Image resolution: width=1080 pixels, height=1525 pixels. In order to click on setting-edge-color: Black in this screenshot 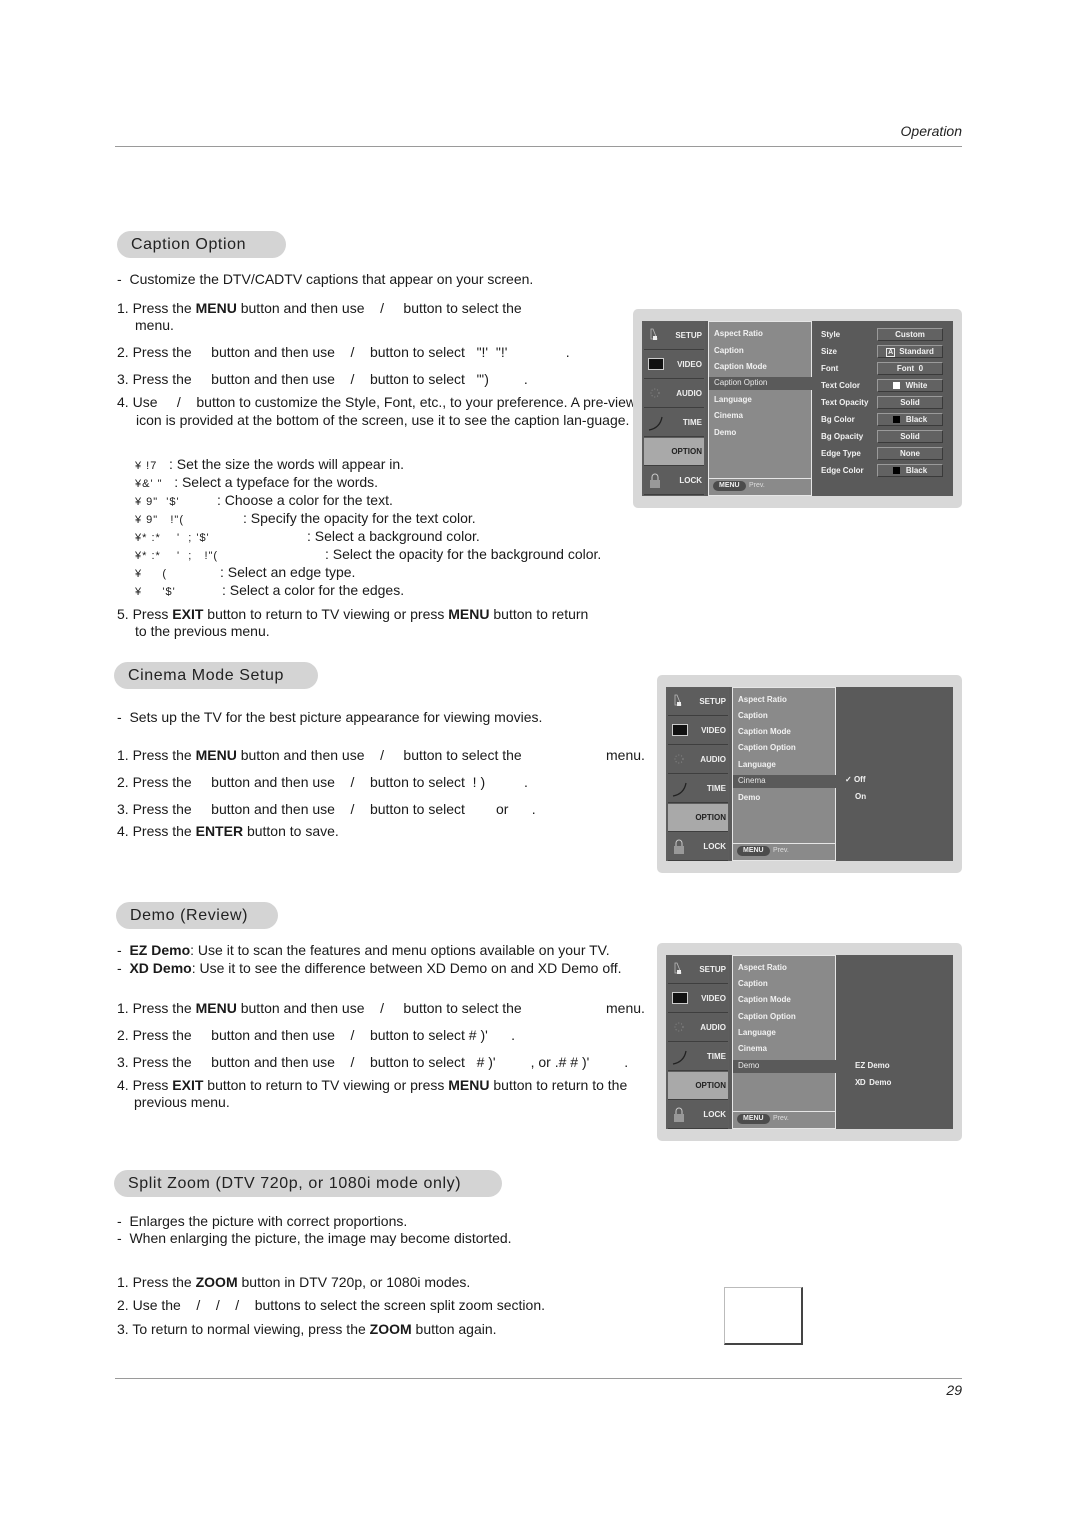, I will do `click(910, 470)`.